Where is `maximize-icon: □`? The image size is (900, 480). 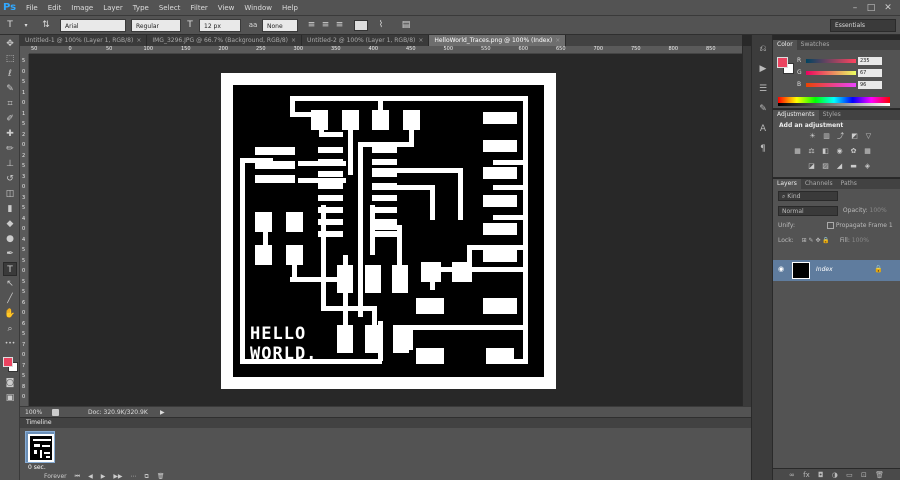
maximize-icon: □ is located at coordinates (871, 8).